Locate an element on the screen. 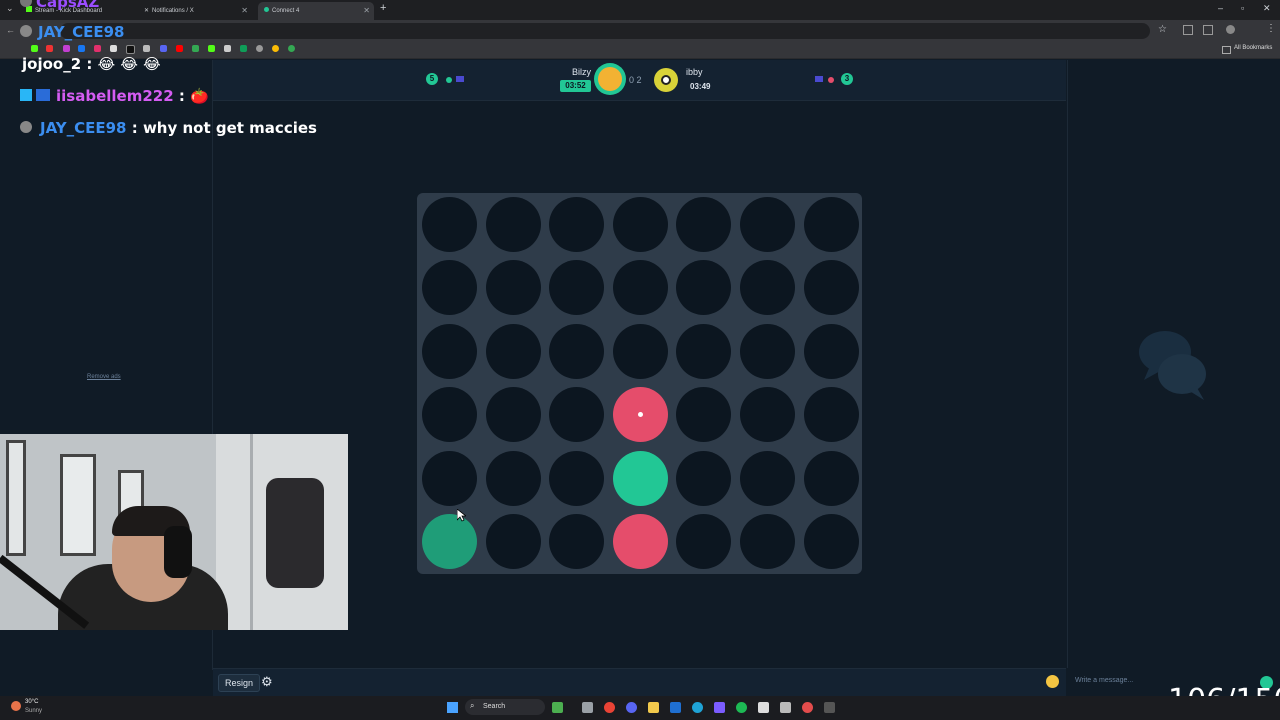  tab-notifications: ✕ Notifications / X ✕ is located at coordinates (196, 11).